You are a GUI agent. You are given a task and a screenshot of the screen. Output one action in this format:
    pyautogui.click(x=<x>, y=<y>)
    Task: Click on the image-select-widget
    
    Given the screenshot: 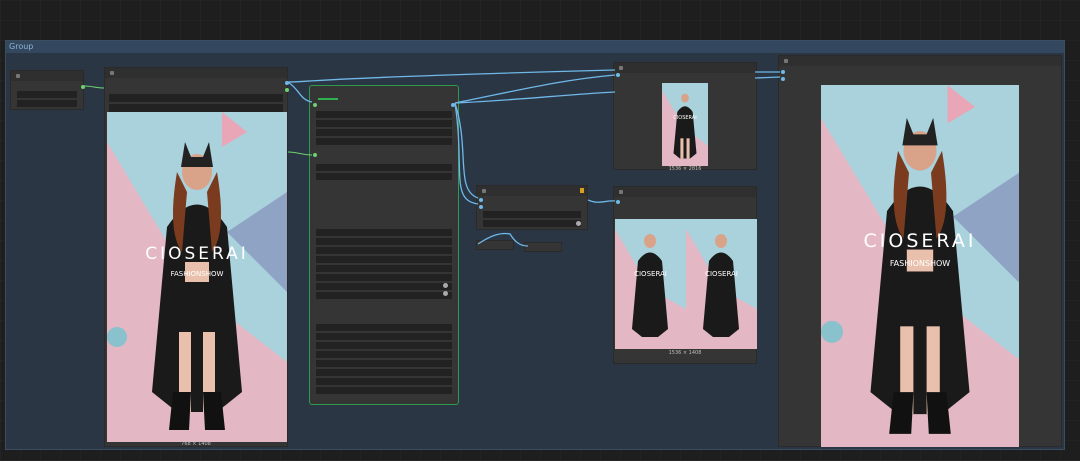 What is the action you would take?
    pyautogui.click(x=196, y=98)
    